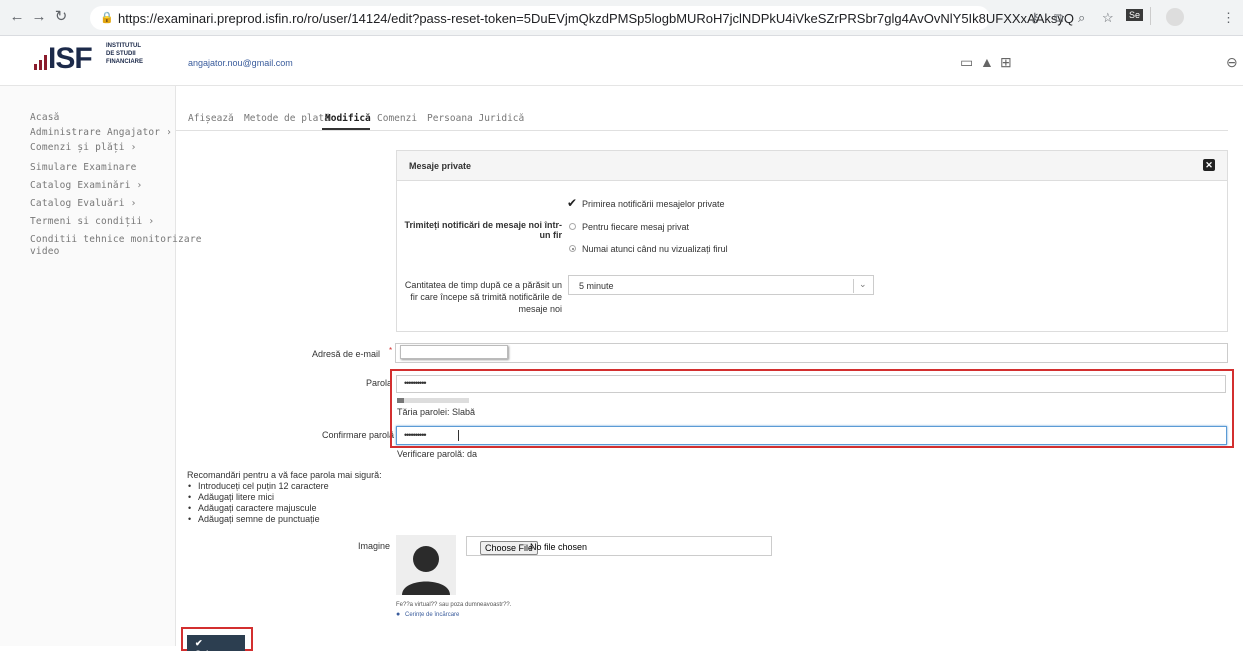  What do you see at coordinates (572, 203) in the screenshot?
I see `checkmark-icon: ✔` at bounding box center [572, 203].